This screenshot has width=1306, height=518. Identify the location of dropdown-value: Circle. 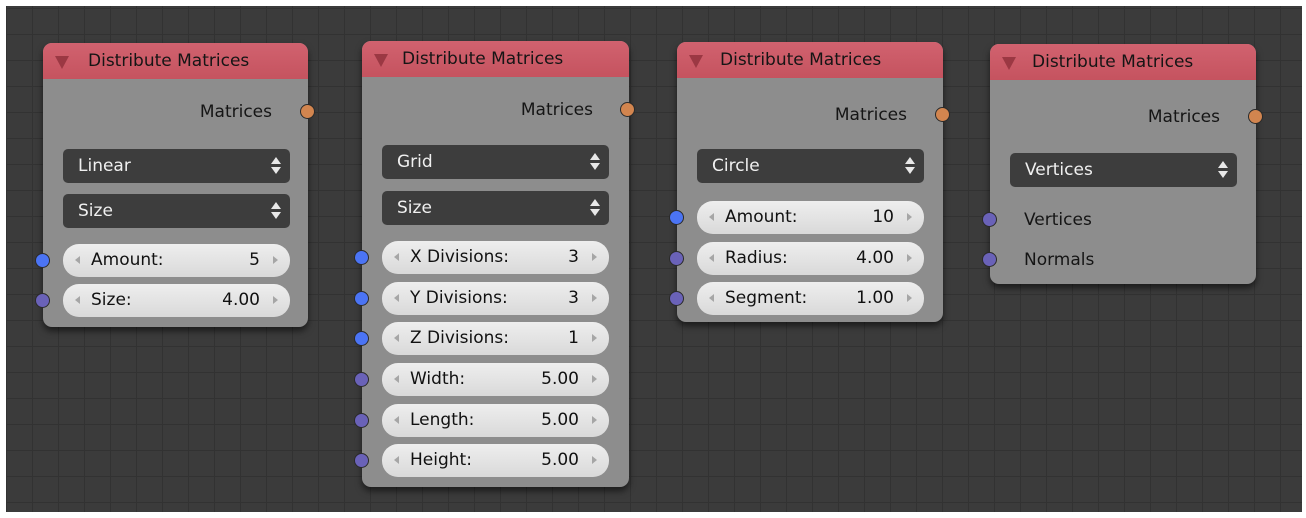
(736, 166).